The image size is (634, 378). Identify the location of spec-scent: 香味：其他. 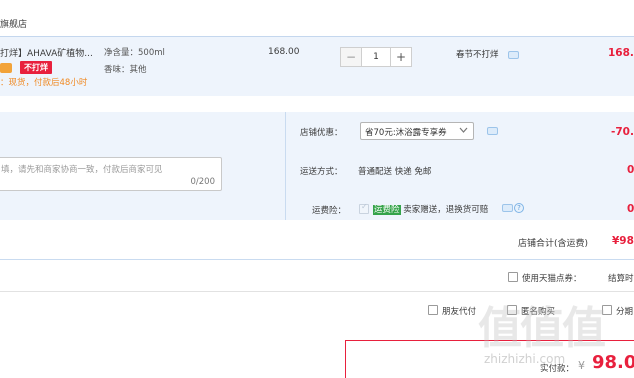
(125, 70).